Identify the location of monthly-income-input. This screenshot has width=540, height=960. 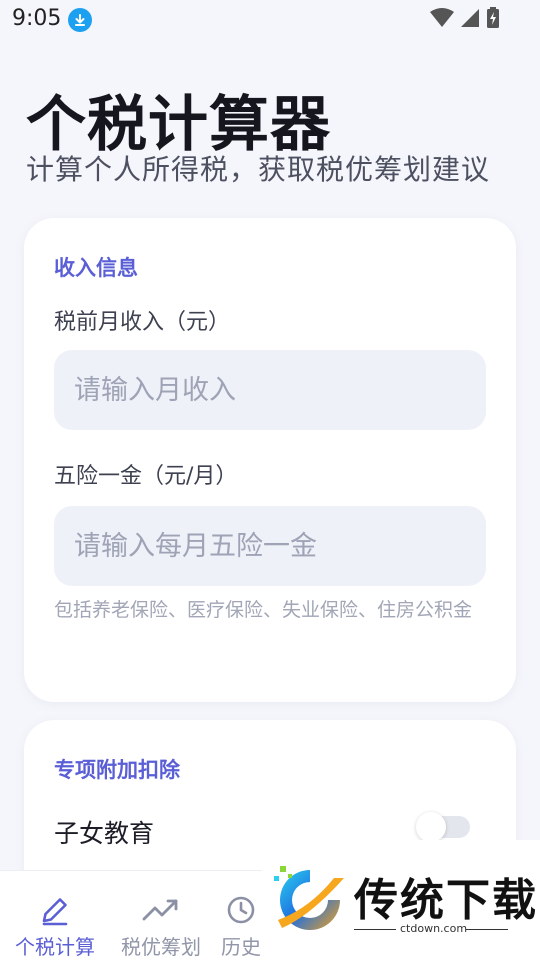
(270, 390).